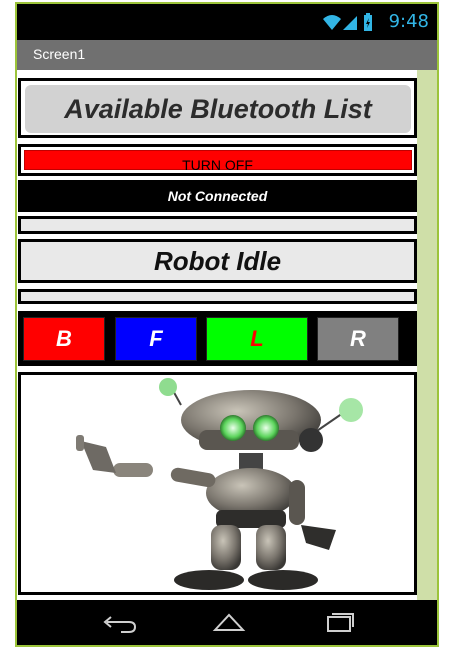 The image size is (463, 659). I want to click on status-bar: 9:48, so click(227, 22).